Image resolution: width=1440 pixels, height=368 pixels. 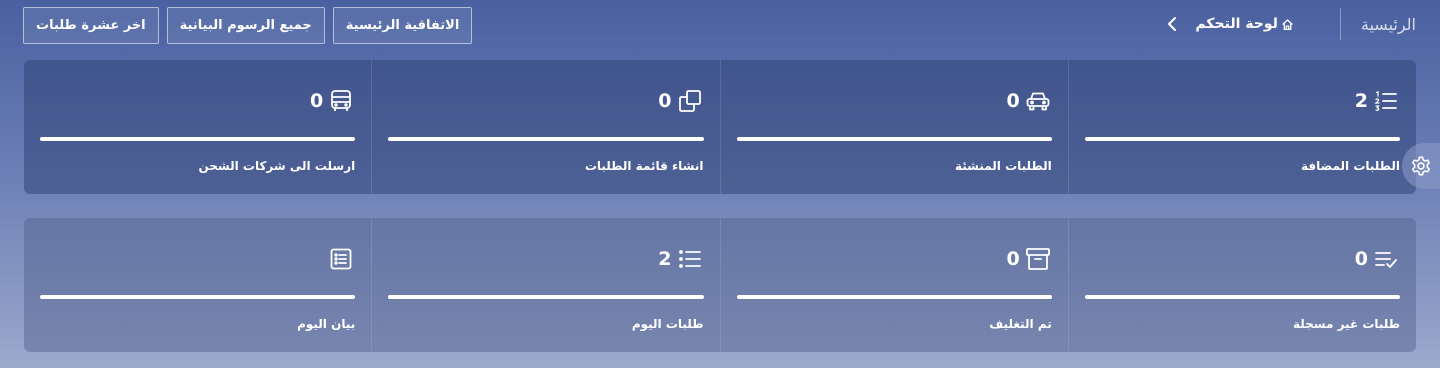 What do you see at coordinates (1340, 24) in the screenshot?
I see `breadcrumb-divider` at bounding box center [1340, 24].